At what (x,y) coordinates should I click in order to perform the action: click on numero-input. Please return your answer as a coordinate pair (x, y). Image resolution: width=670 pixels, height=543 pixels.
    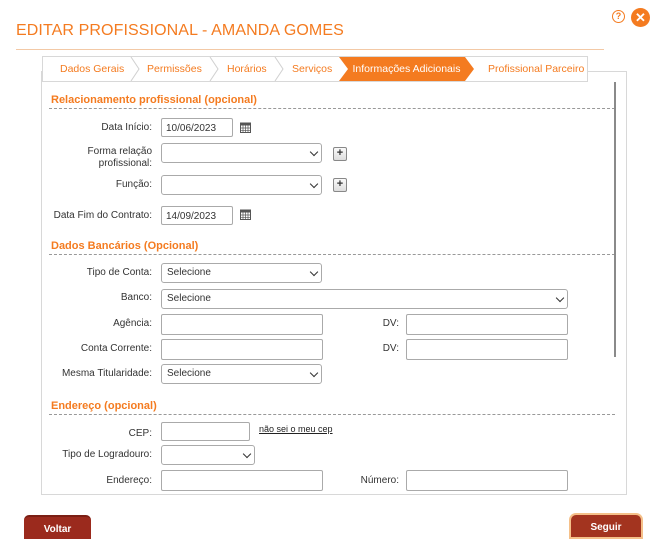
    Looking at the image, I should click on (487, 480).